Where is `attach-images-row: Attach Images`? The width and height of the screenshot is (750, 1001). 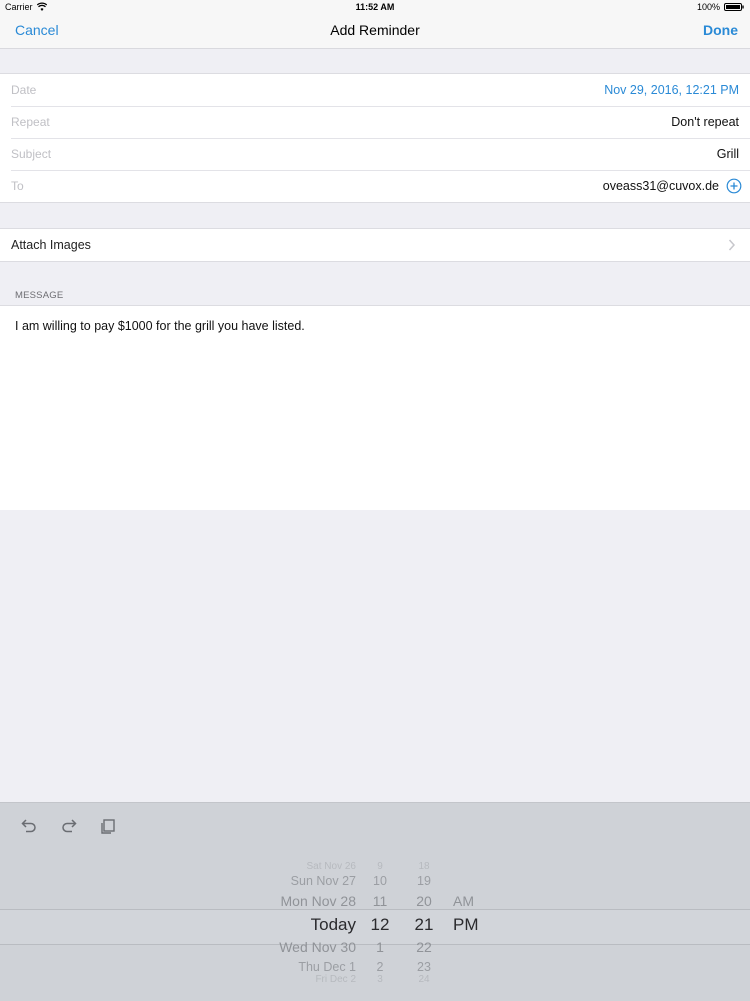 attach-images-row: Attach Images is located at coordinates (375, 245).